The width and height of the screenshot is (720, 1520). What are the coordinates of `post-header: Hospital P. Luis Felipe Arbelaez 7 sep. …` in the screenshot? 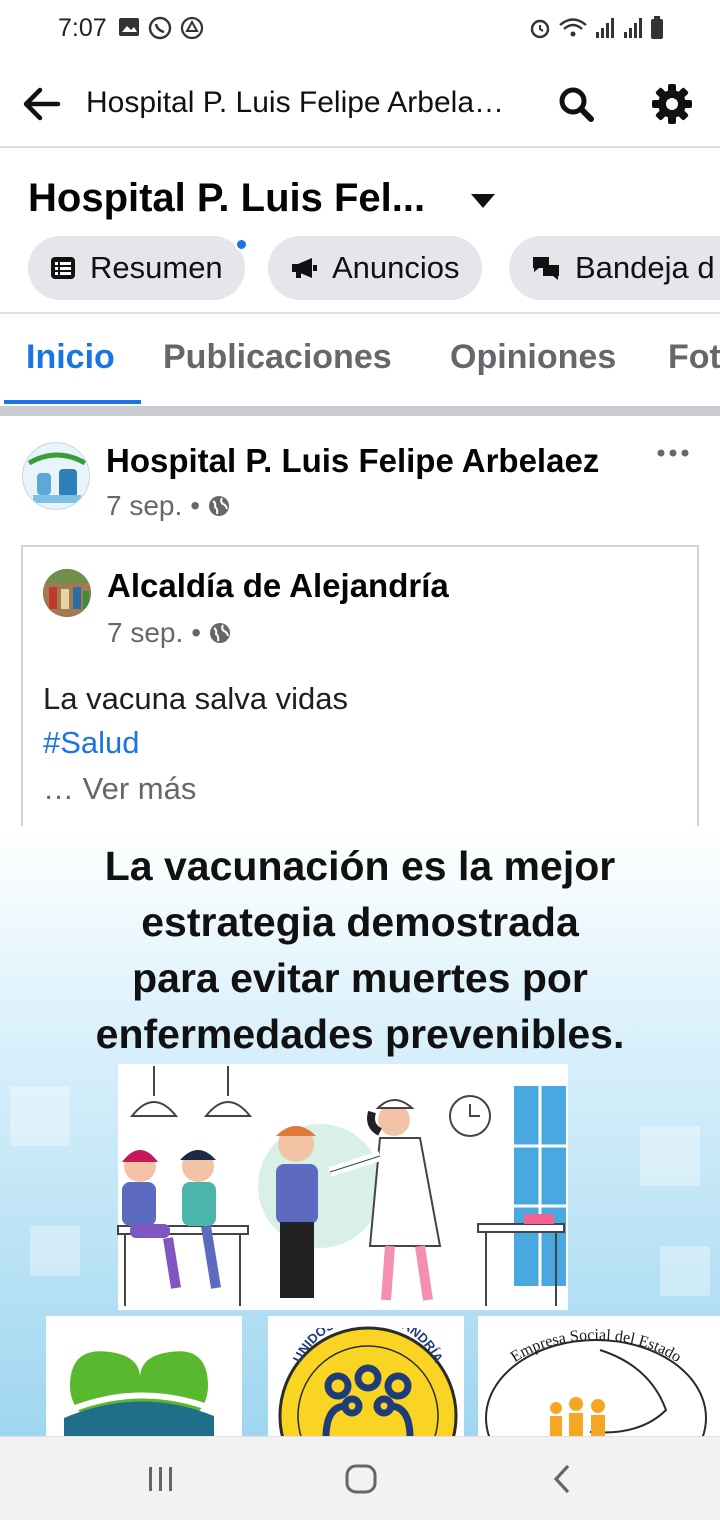 It's located at (360, 481).